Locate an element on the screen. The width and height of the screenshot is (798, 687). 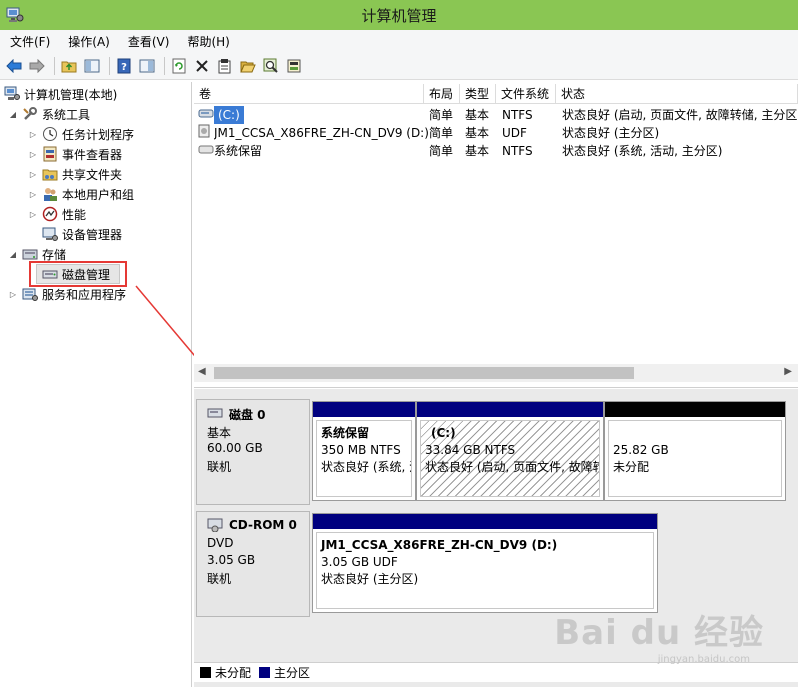
partition-title: JM1_CCSA_X86FRE_ZH-CN_DV9 (D:) is located at coordinates (439, 545).